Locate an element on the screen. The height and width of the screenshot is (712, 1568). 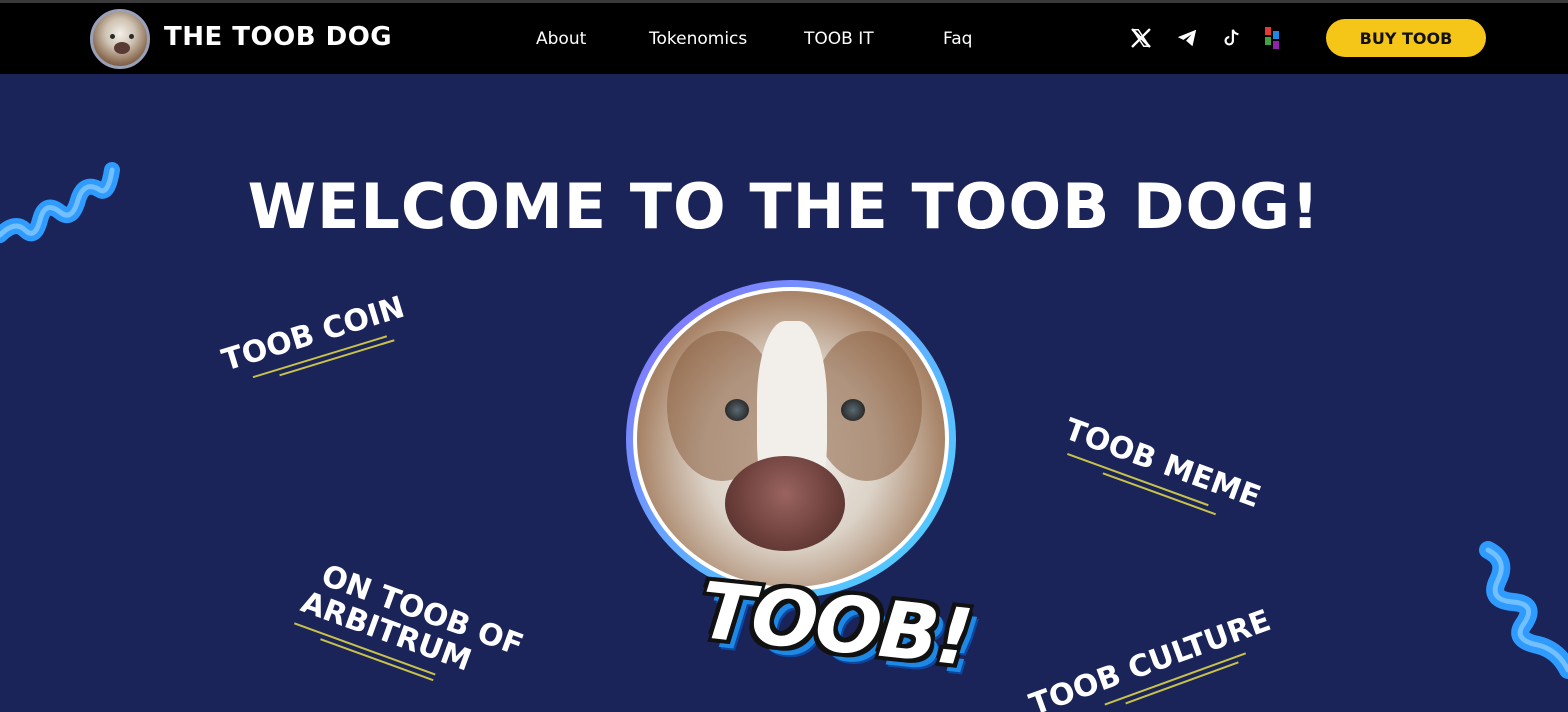
ribbon-decoration-right is located at coordinates (1523, 610).